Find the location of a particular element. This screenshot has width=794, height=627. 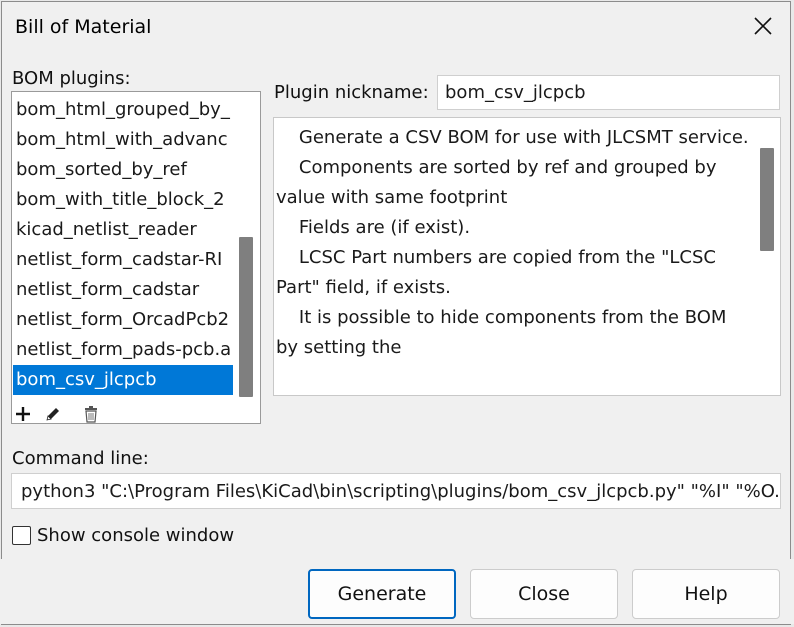

plugin-list-item: netlist_form_cadstar is located at coordinates (123, 290).